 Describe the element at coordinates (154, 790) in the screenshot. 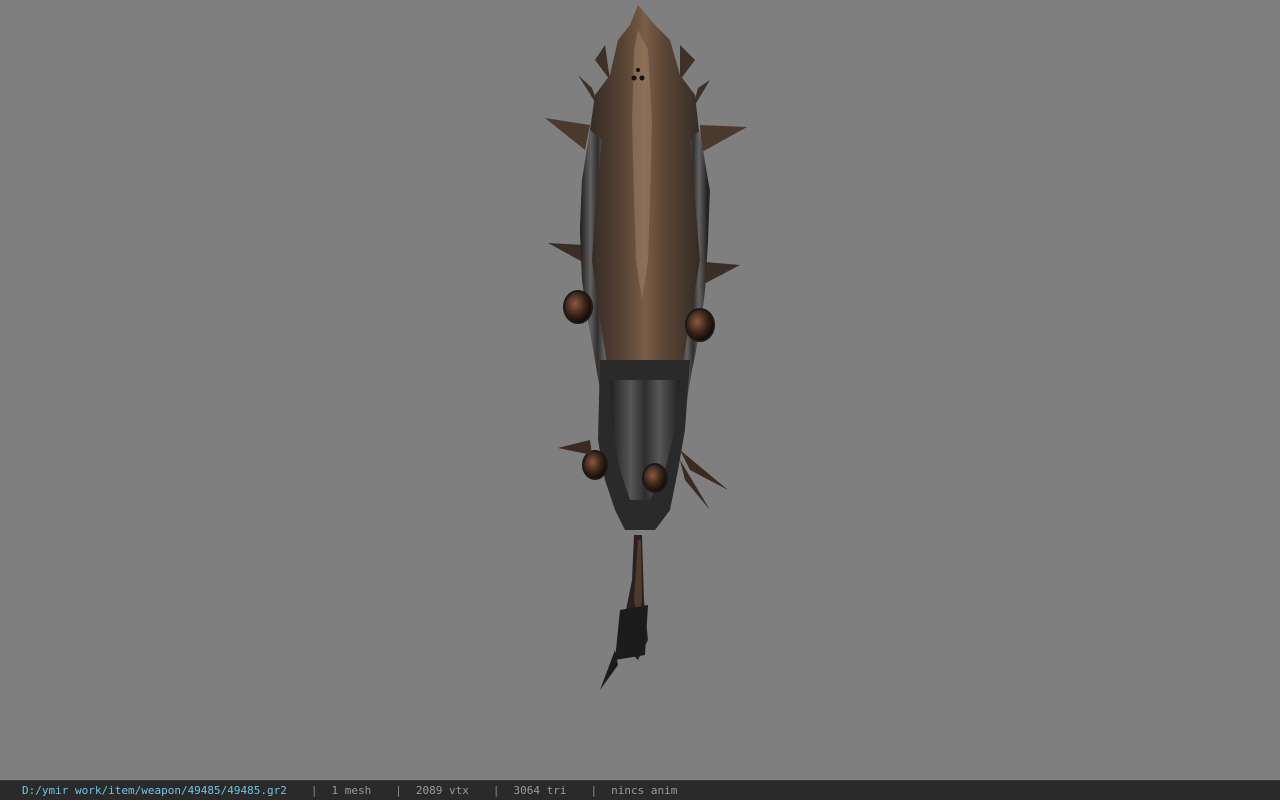

I see `file-path: D:/ymir work/item/weapon/49485/49485.gr2` at that location.